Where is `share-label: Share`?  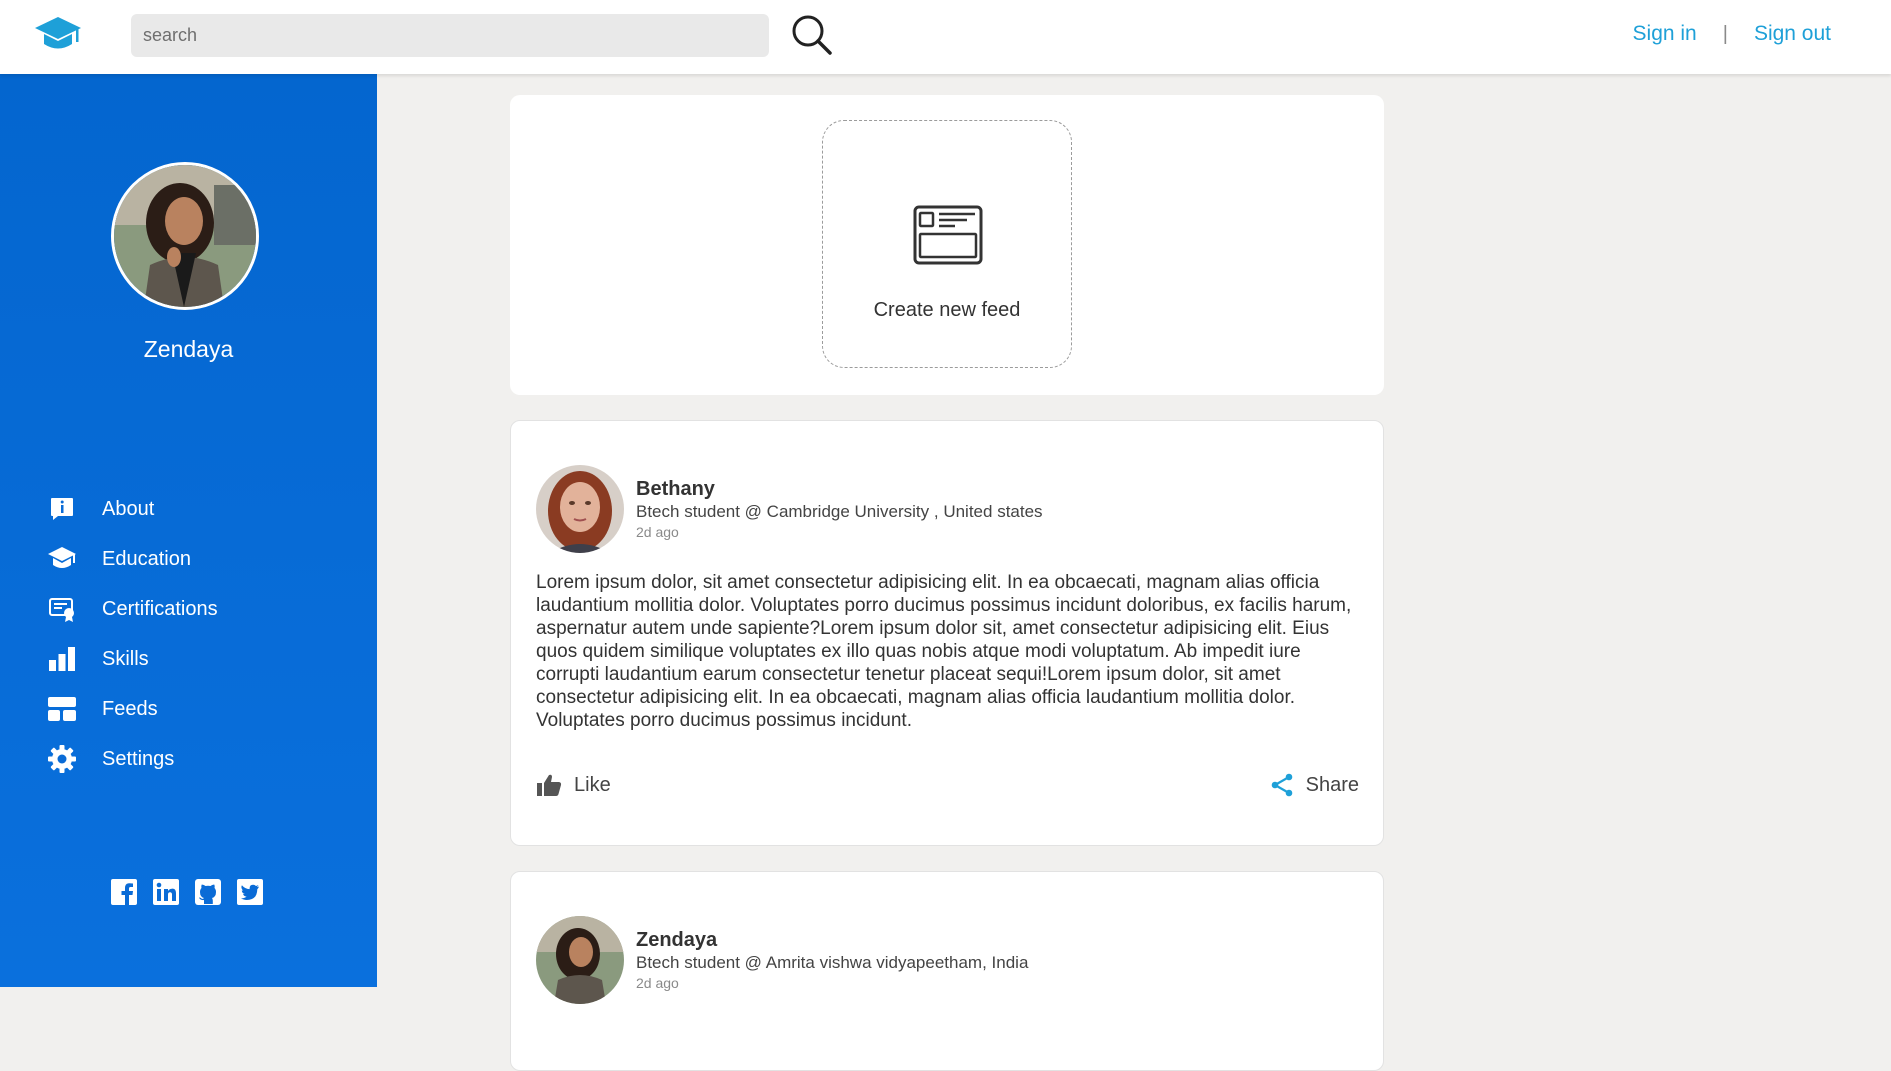
share-label: Share is located at coordinates (1332, 784).